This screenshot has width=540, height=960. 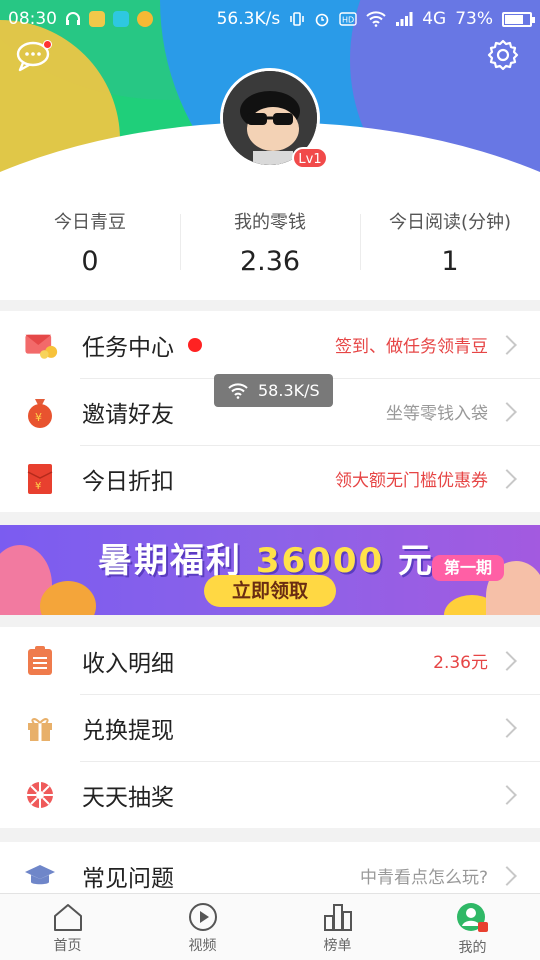 What do you see at coordinates (423, 878) in the screenshot?
I see `menu-item-hint: 中青看点怎么玩?` at bounding box center [423, 878].